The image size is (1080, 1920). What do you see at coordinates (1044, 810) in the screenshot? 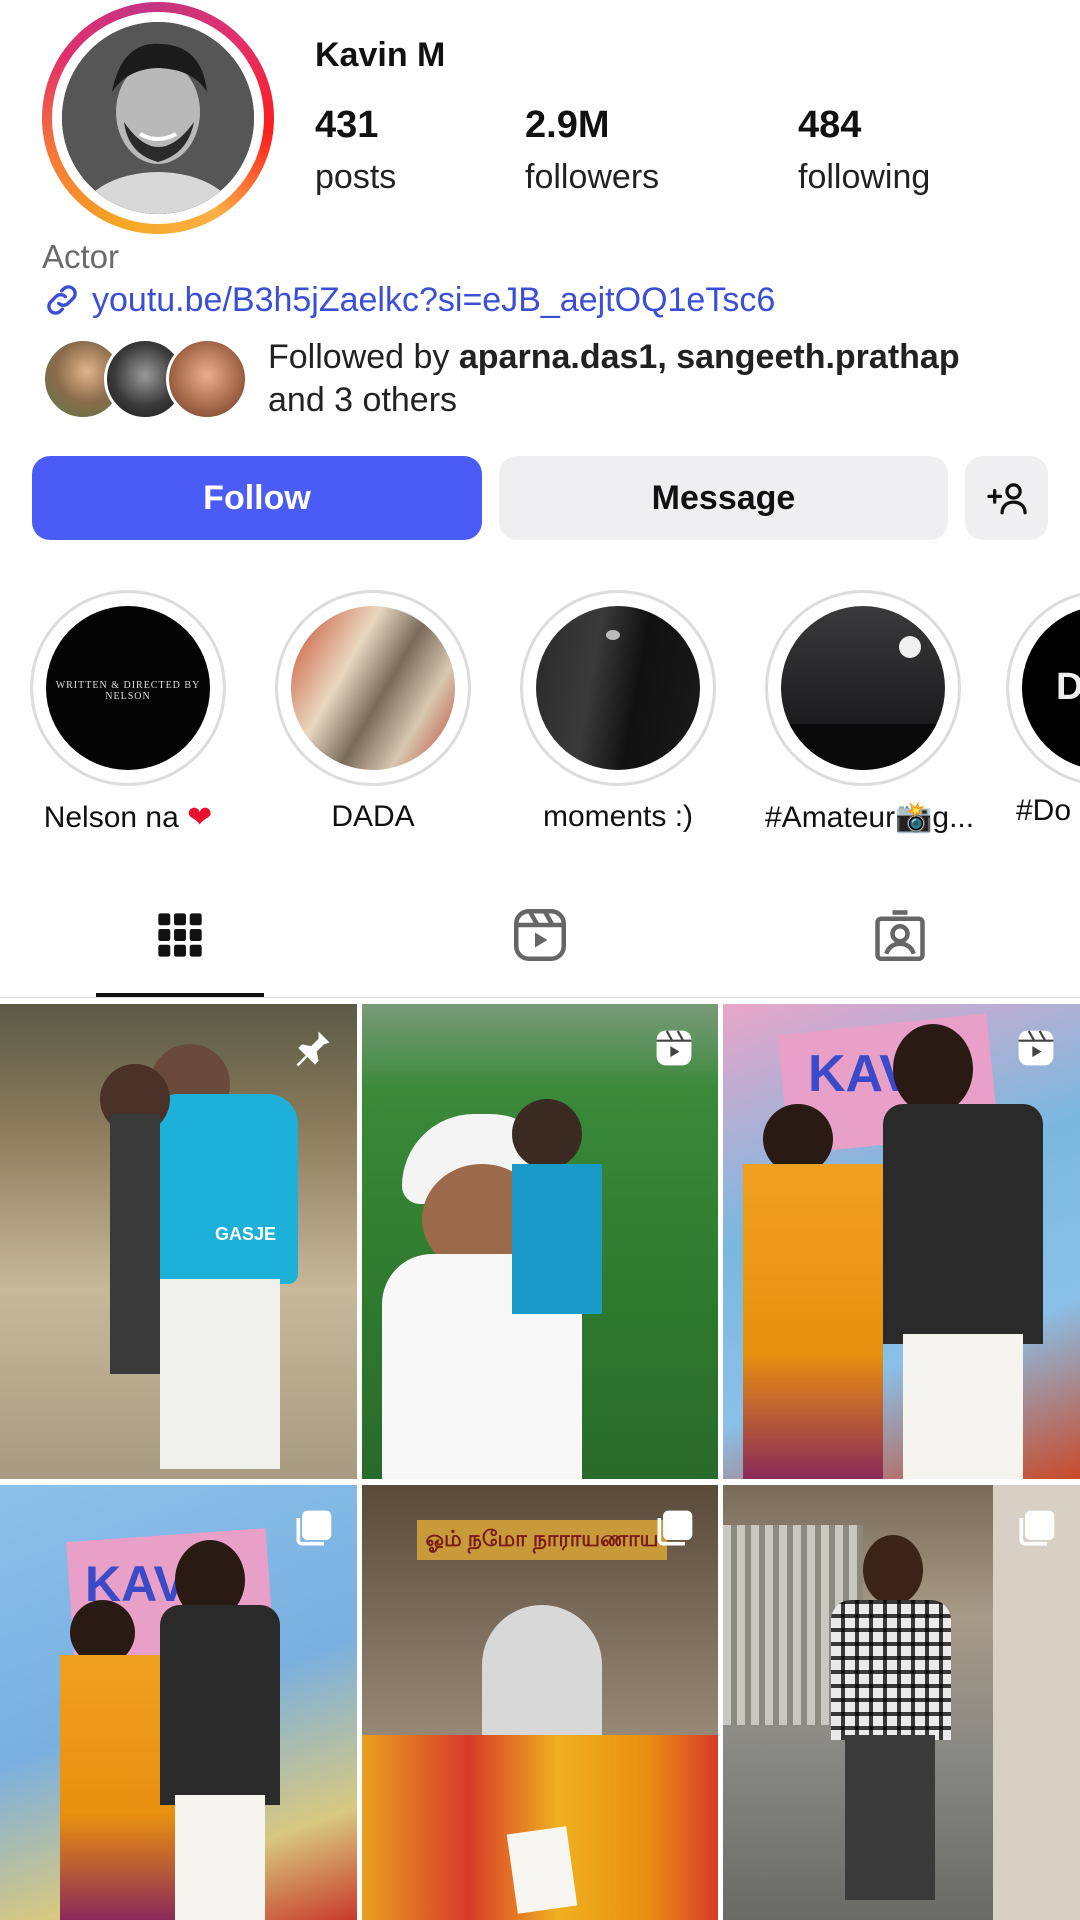
I see `highlight-label: #Do` at bounding box center [1044, 810].